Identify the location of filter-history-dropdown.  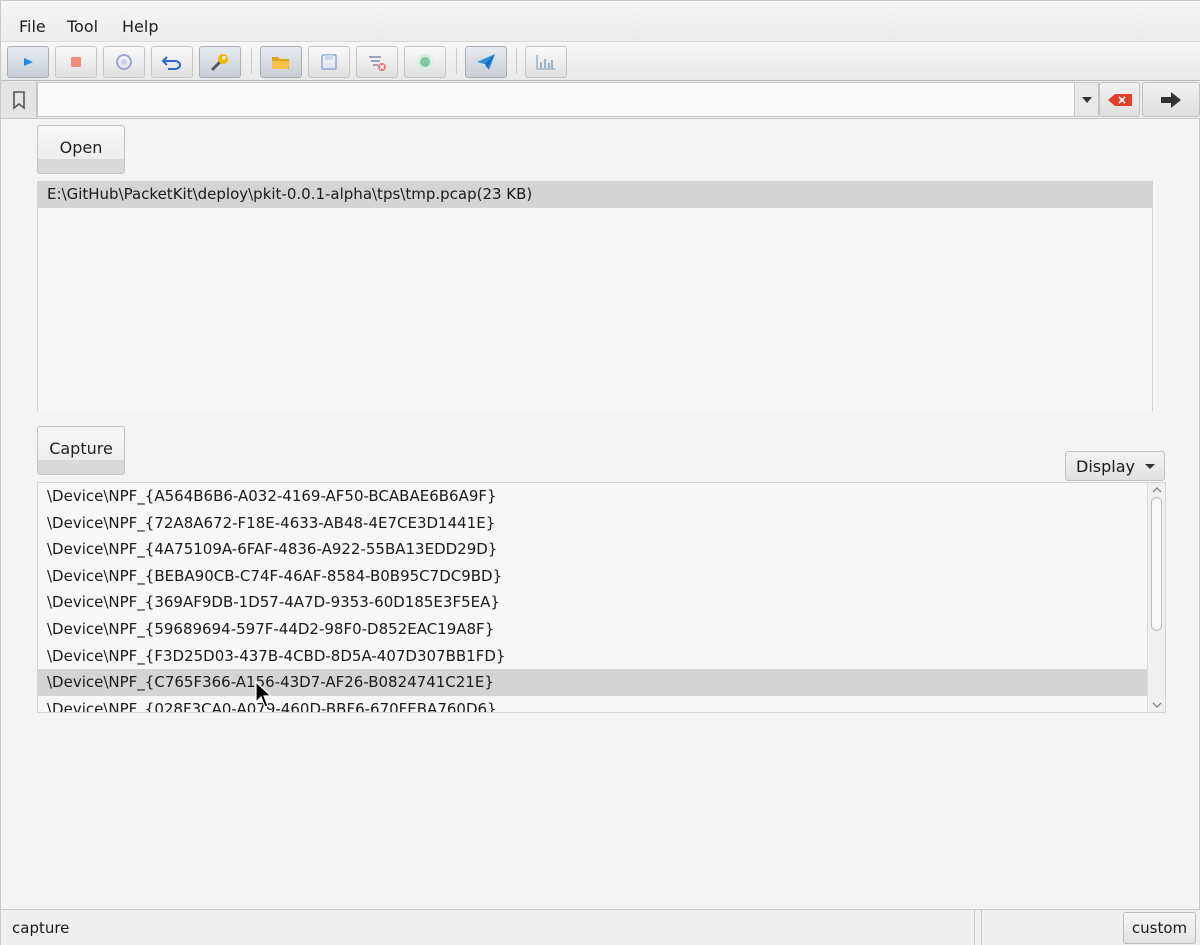
(1087, 99).